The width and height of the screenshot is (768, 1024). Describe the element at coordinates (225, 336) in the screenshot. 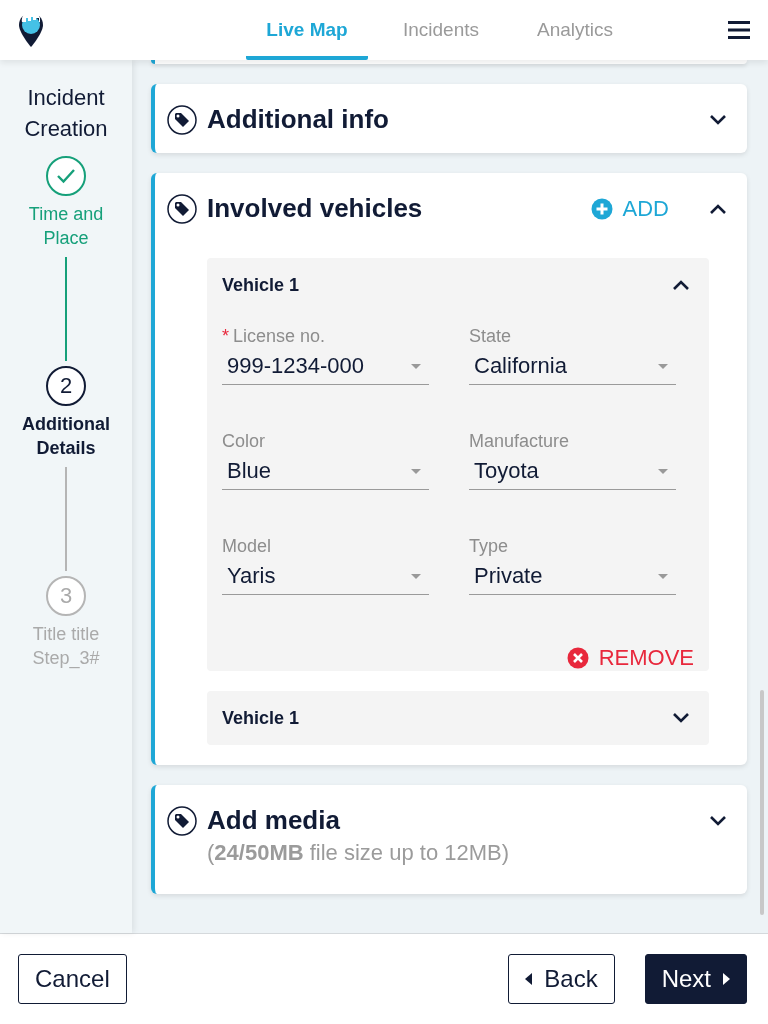

I see `required-mark: *` at that location.